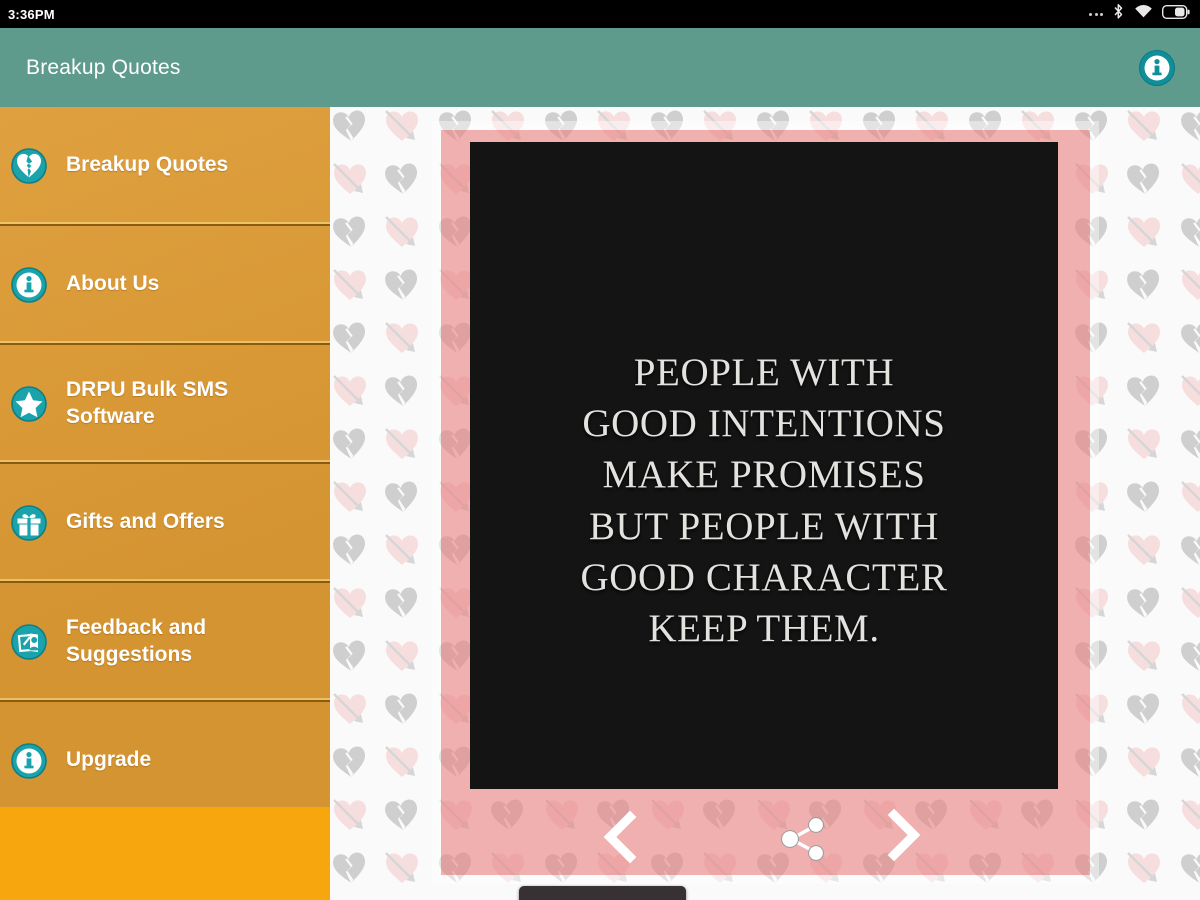 The image size is (1200, 900). What do you see at coordinates (165, 761) in the screenshot?
I see `sidebar-item-upgrade: Upgrade` at bounding box center [165, 761].